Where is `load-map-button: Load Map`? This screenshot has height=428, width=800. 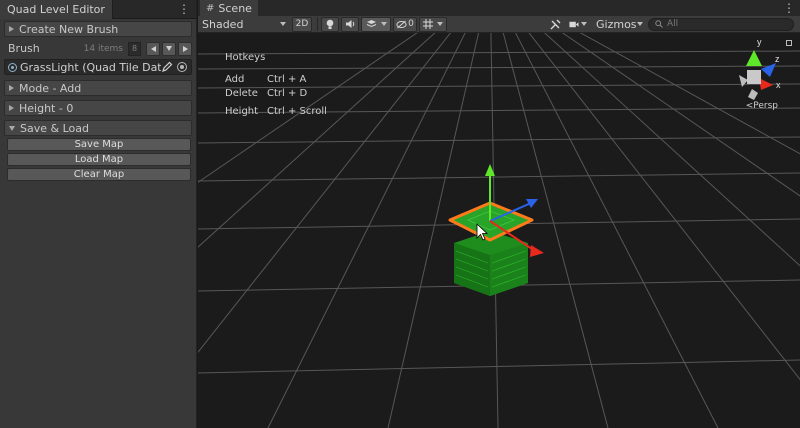 load-map-button: Load Map is located at coordinates (99, 159).